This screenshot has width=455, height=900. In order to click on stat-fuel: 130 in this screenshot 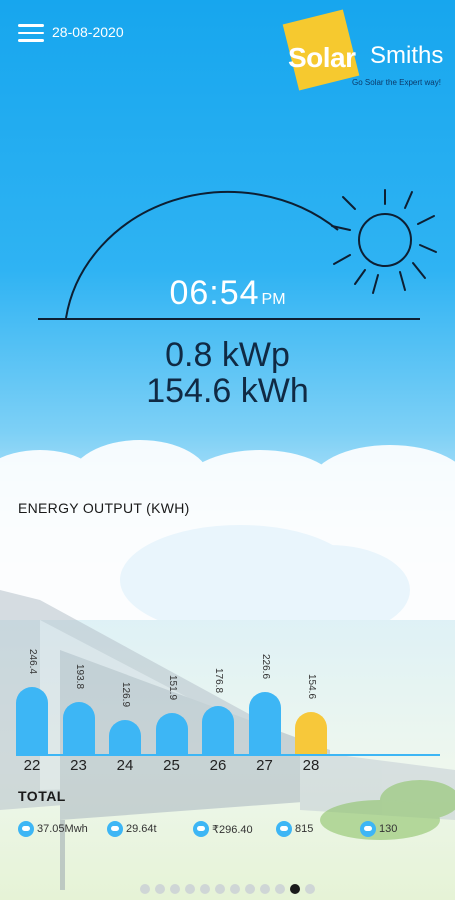, I will do `click(378, 829)`.